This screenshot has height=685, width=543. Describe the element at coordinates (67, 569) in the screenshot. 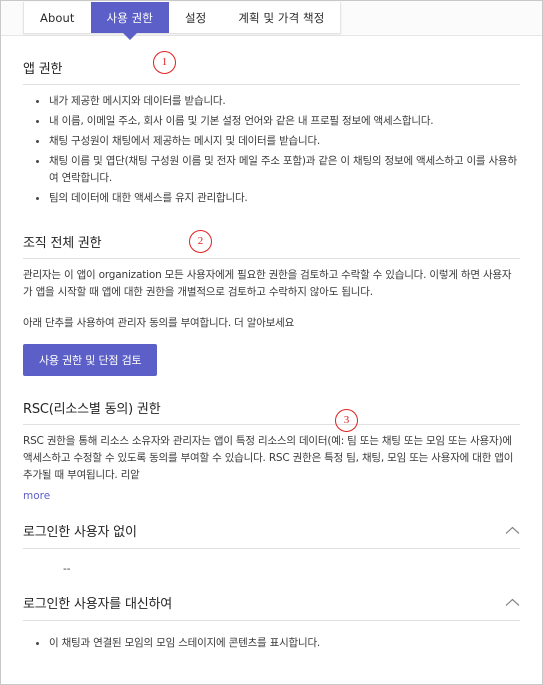

I see `accordion-no-signed-in-user-placeholder: --` at that location.